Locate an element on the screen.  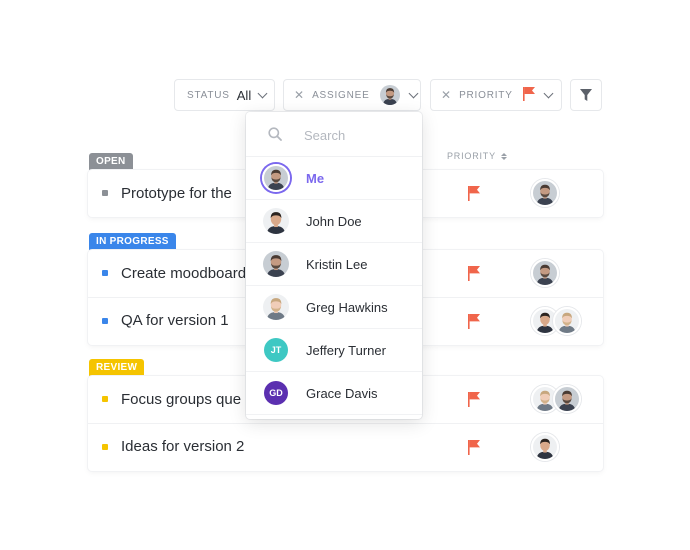
dropdown-search is located at coordinates (334, 134).